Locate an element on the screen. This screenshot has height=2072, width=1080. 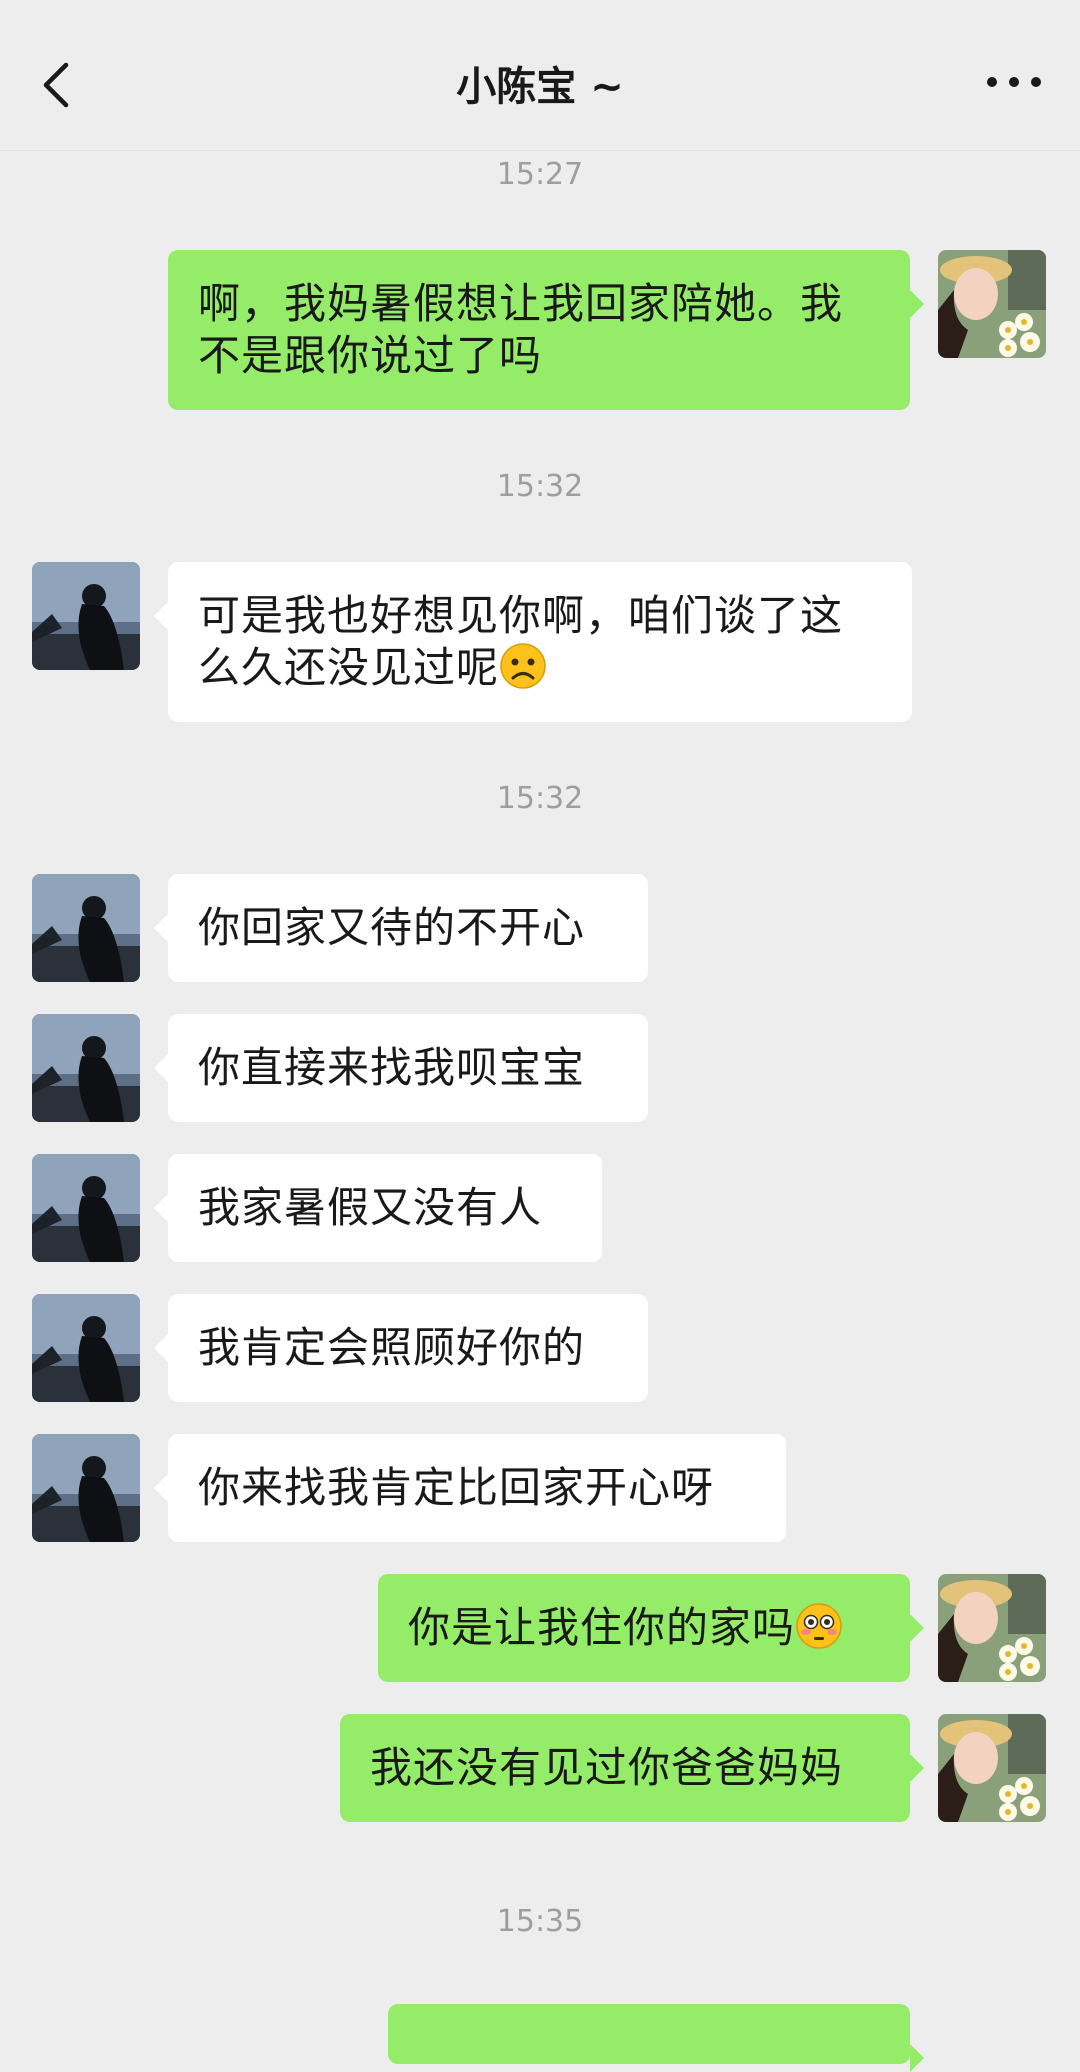
message-text: 我肯定会照顾好你的 is located at coordinates (392, 1347).